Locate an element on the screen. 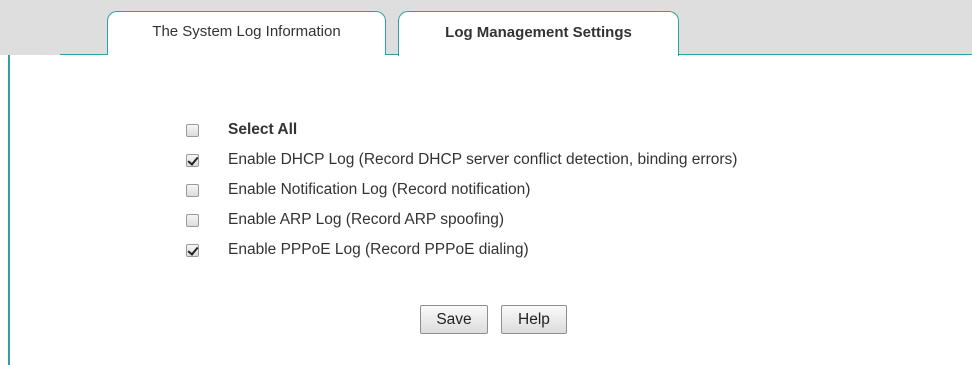 This screenshot has height=365, width=972. pppoe-log-row: Enable PPPoE Log (Record PPPoE dialing) is located at coordinates (461, 250).